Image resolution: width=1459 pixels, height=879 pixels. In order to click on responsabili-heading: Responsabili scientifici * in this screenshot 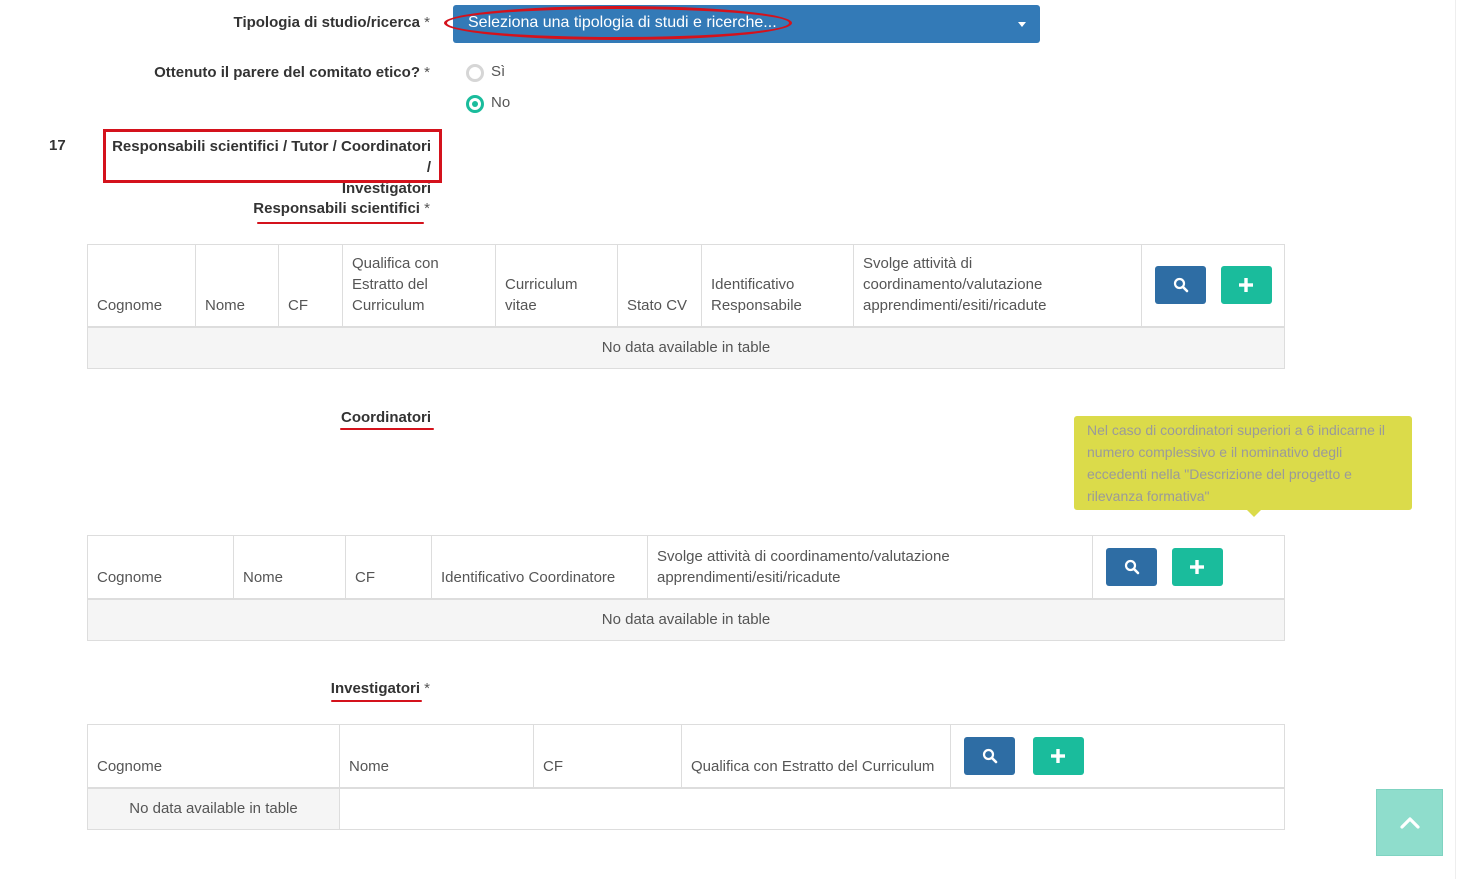, I will do `click(290, 208)`.